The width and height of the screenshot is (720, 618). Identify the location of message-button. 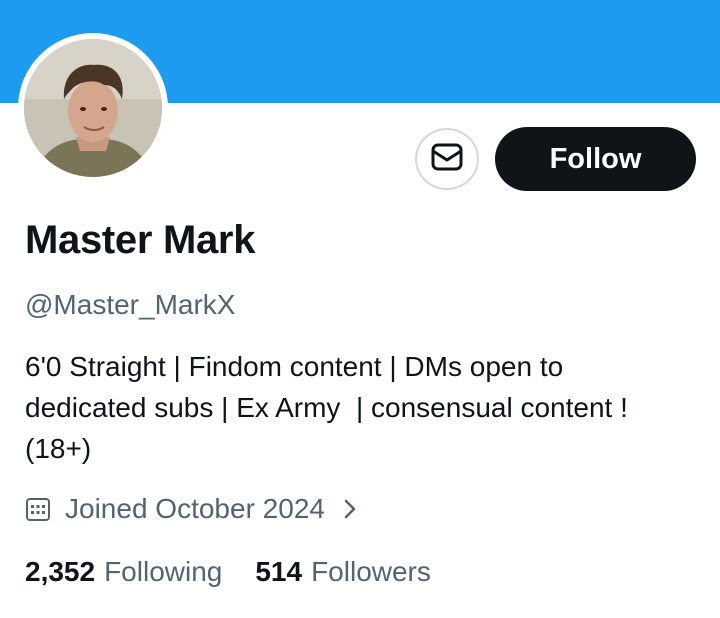
(447, 159).